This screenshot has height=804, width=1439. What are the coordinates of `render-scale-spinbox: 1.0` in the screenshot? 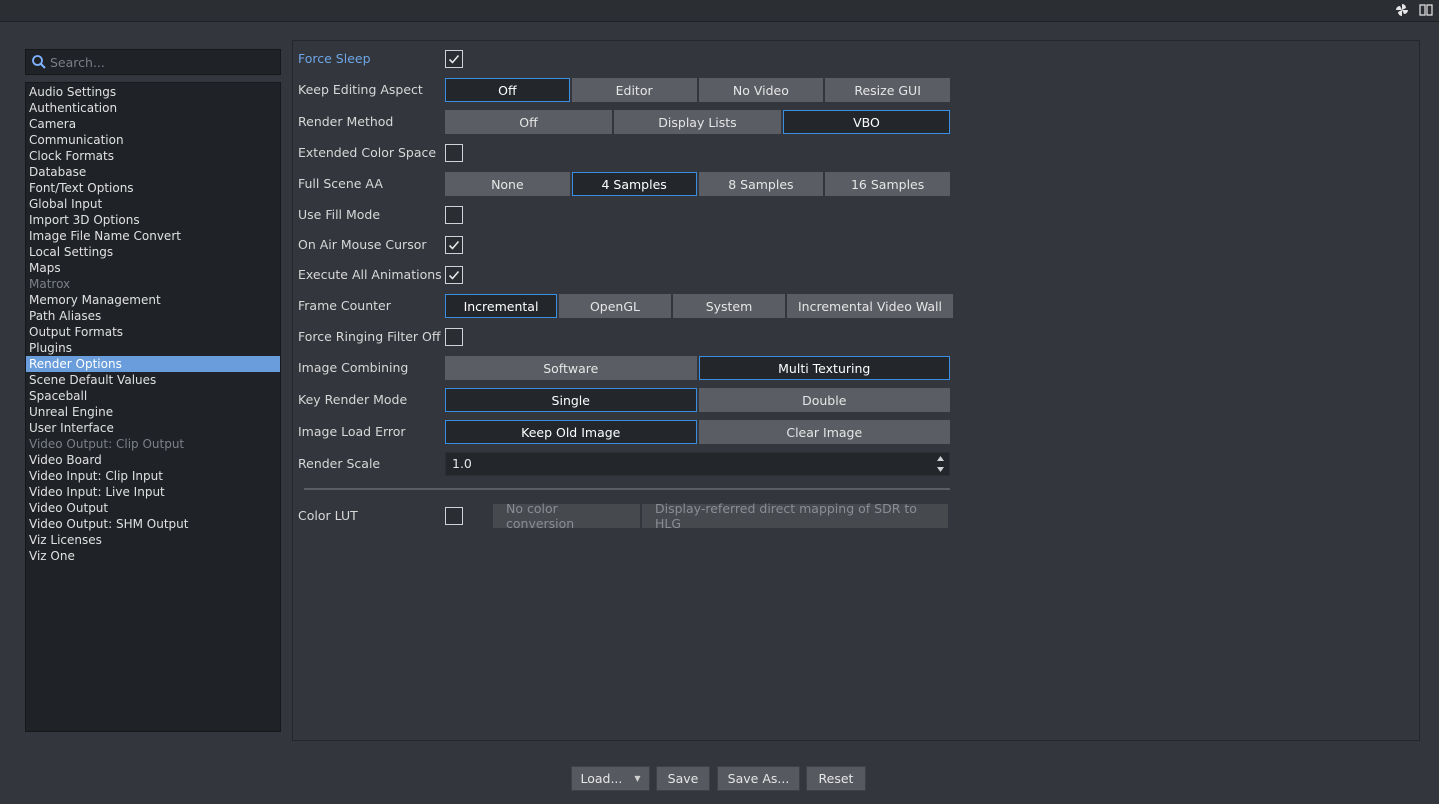 It's located at (697, 464).